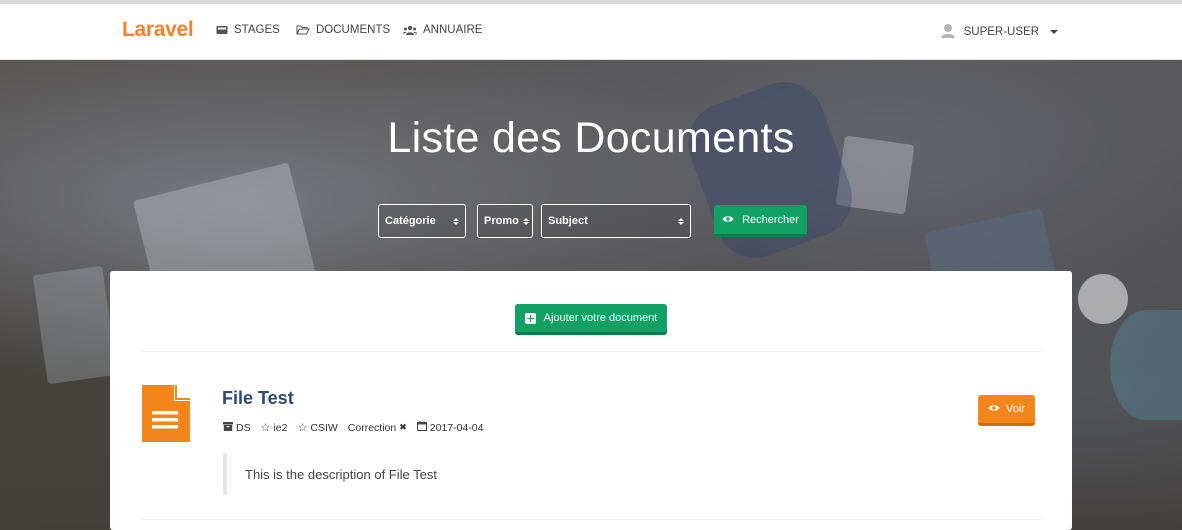 The width and height of the screenshot is (1182, 530). Describe the element at coordinates (403, 427) in the screenshot. I see `close-icon: ✖` at that location.